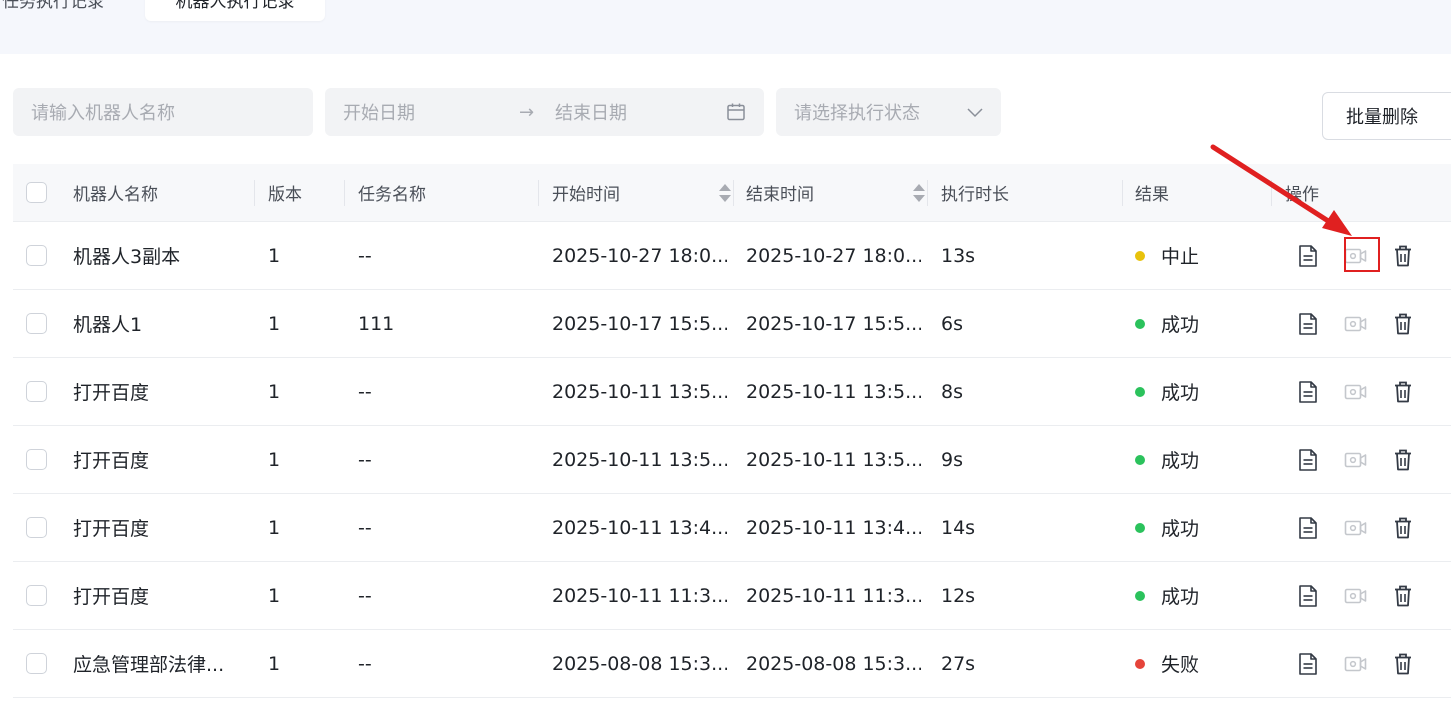  I want to click on annotation-arrow-icon, so click(1281, 190).